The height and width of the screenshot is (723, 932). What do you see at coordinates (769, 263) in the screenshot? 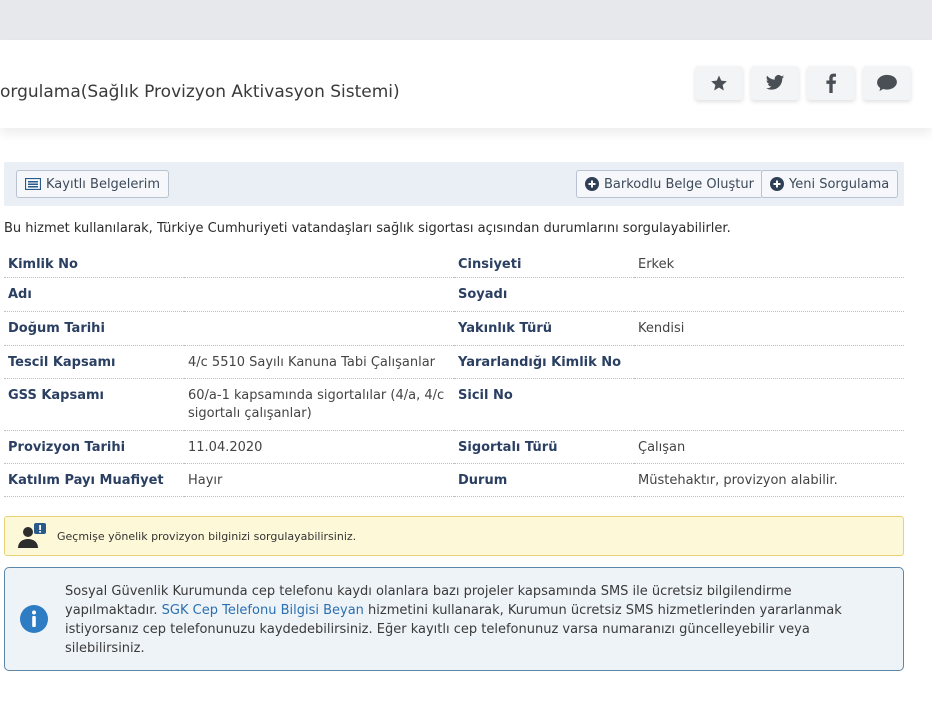
I see `field-value: Erkek` at bounding box center [769, 263].